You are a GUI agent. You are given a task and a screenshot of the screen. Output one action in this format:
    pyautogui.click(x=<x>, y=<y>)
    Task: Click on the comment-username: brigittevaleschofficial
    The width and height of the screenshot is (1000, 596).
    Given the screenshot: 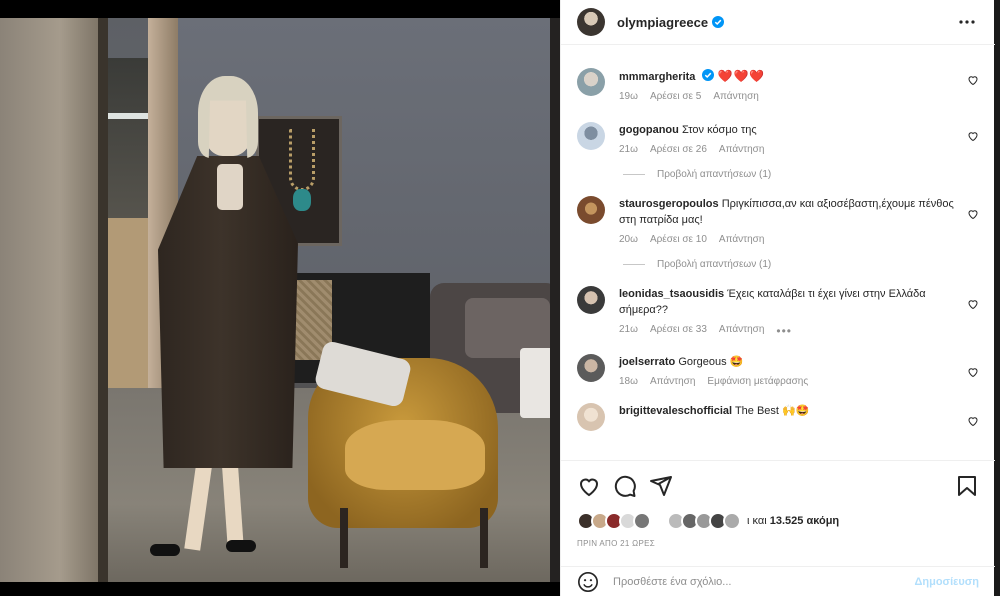 What is the action you would take?
    pyautogui.click(x=675, y=411)
    